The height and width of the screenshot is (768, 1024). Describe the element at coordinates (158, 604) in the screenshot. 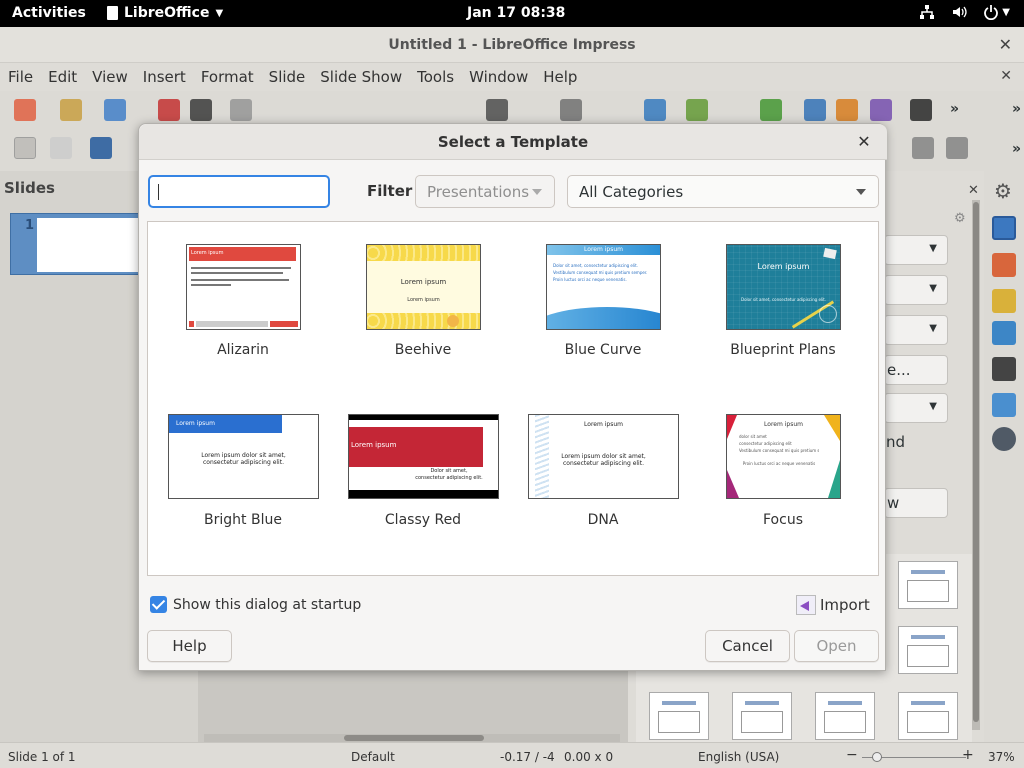

I see `checkbox-checked-icon` at that location.